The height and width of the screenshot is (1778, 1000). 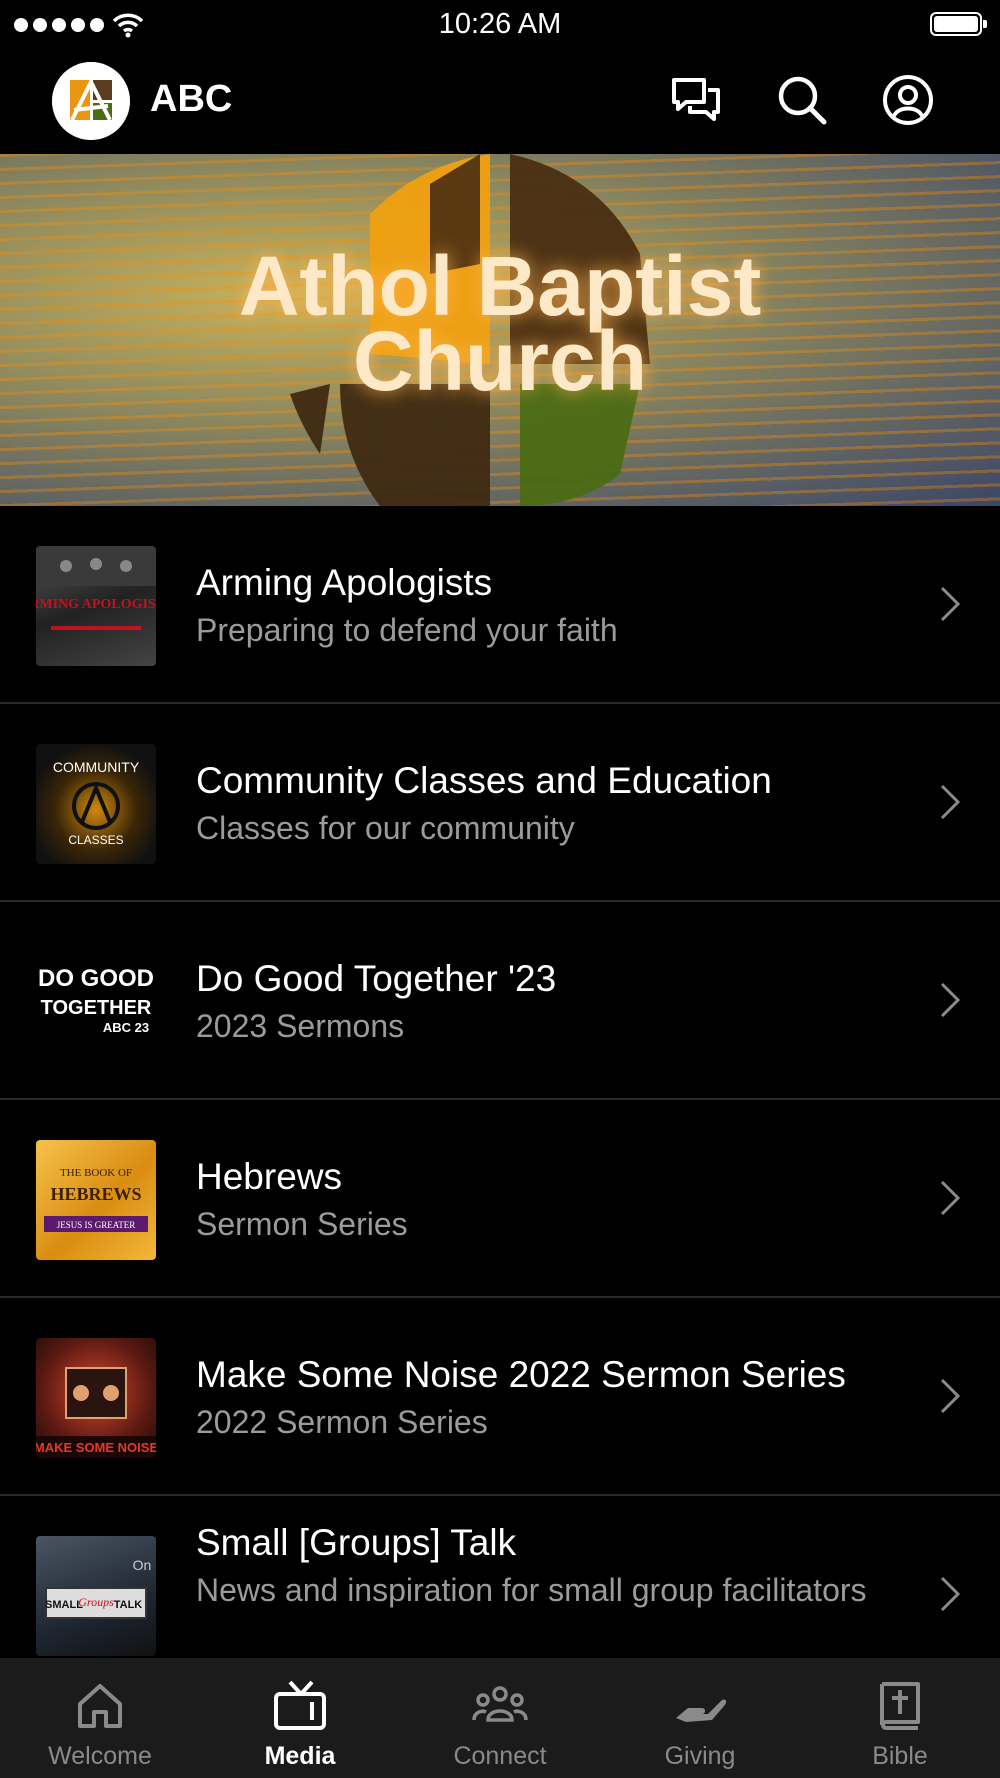 I want to click on series-thumbnail: DO GOOD TOGETHER ABC 23, so click(x=96, y=1002).